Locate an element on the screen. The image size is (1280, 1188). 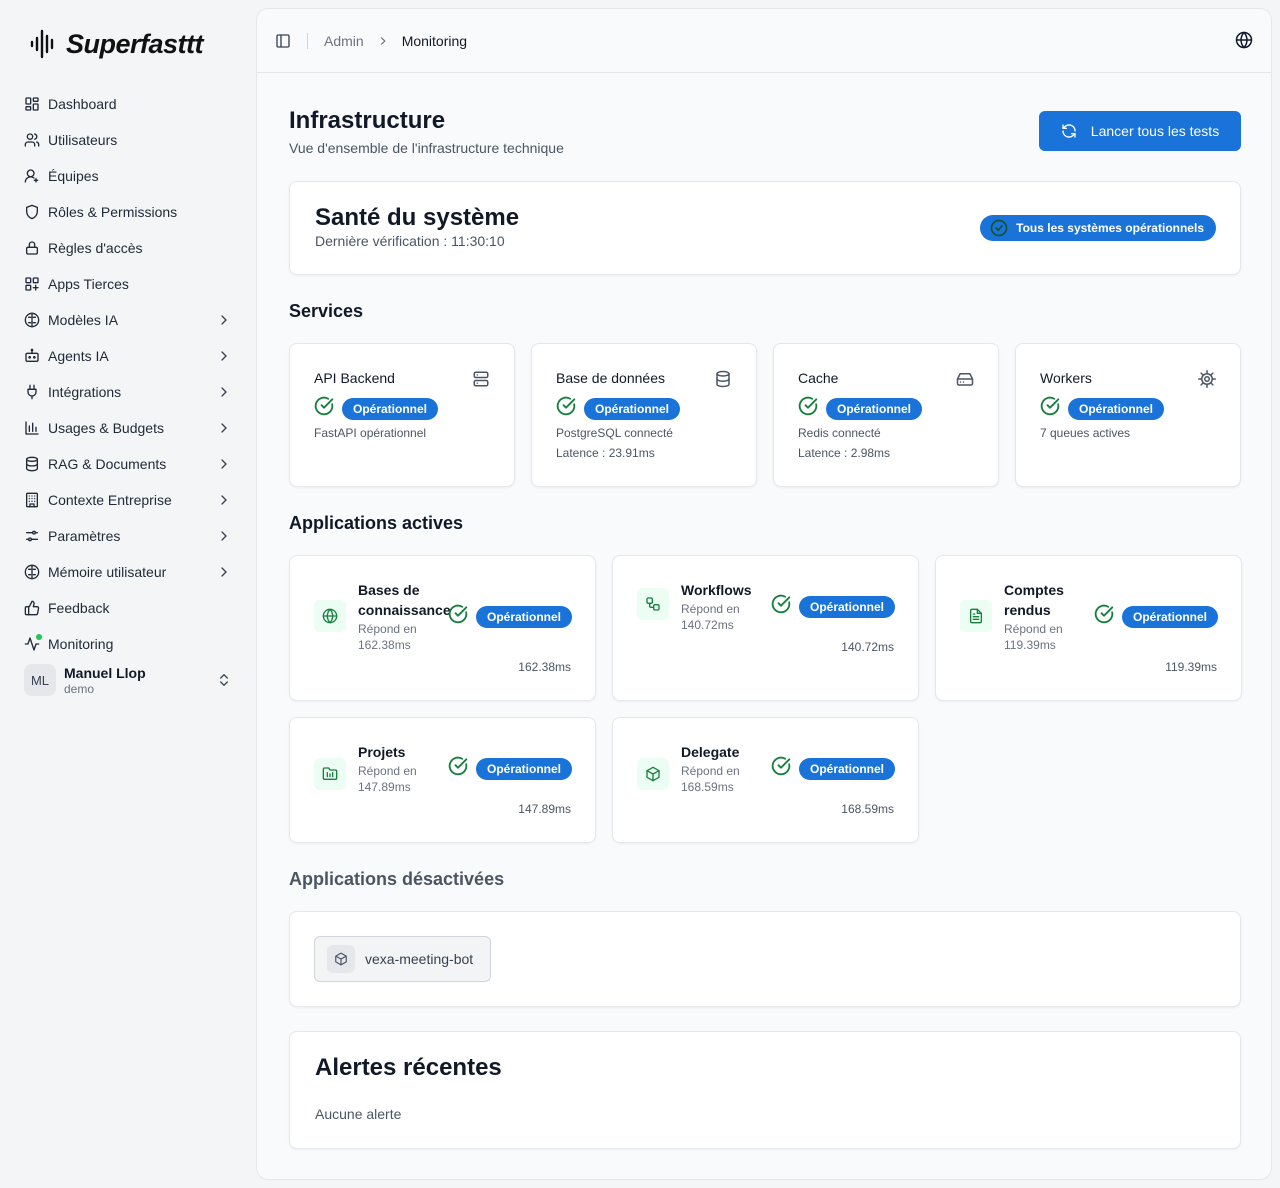
disabled-apps-title: Applications désactivées is located at coordinates (397, 879).